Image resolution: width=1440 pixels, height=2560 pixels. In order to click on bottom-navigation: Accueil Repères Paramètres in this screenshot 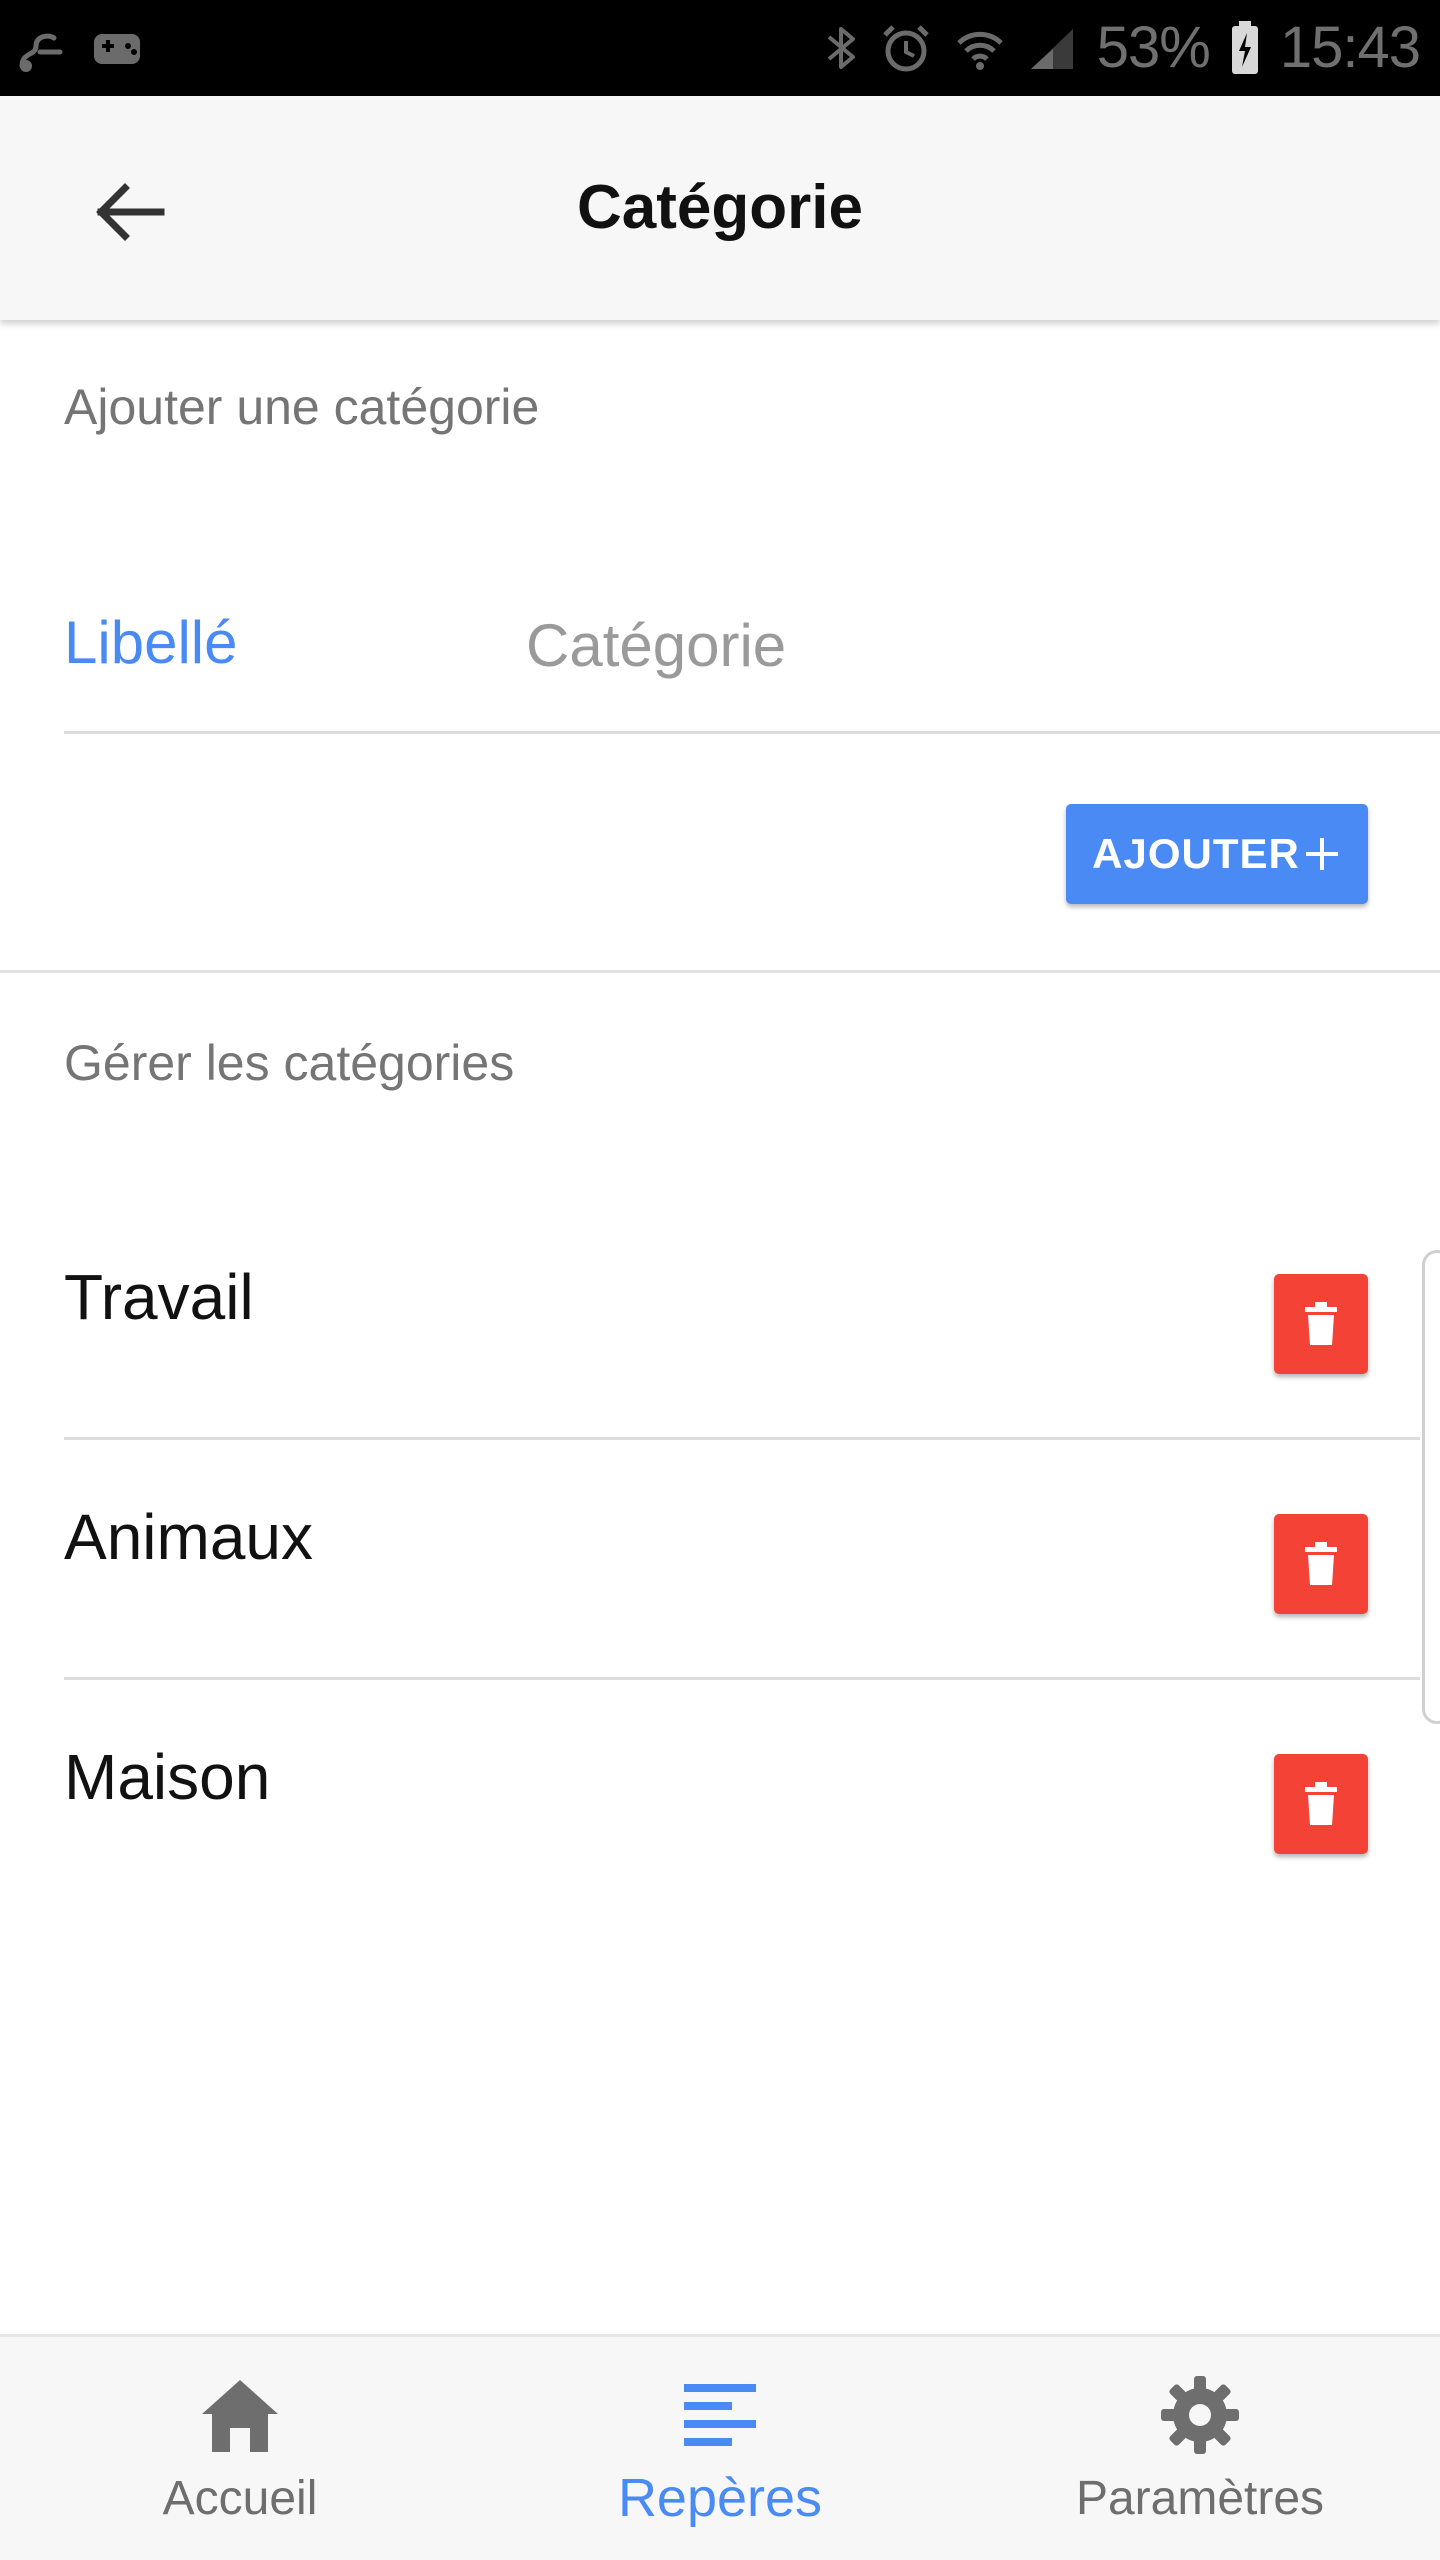, I will do `click(720, 2447)`.